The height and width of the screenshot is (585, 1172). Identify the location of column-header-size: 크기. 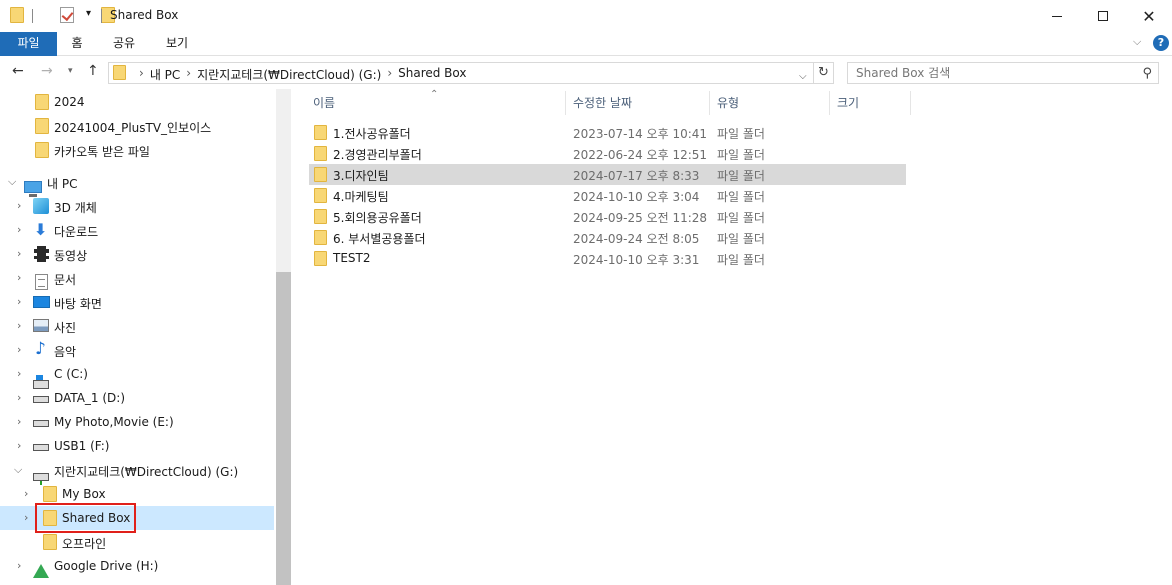
(848, 103).